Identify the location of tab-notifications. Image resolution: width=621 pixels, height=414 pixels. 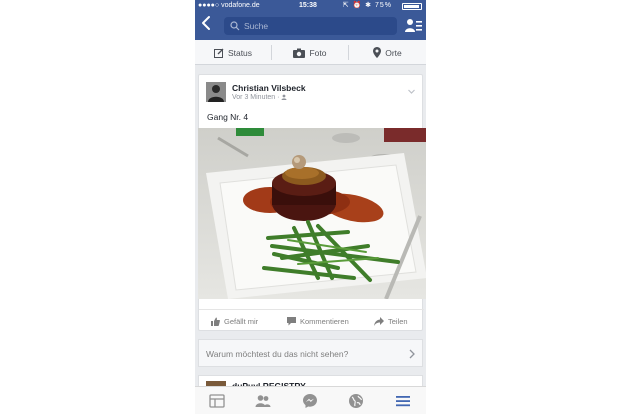
(356, 401).